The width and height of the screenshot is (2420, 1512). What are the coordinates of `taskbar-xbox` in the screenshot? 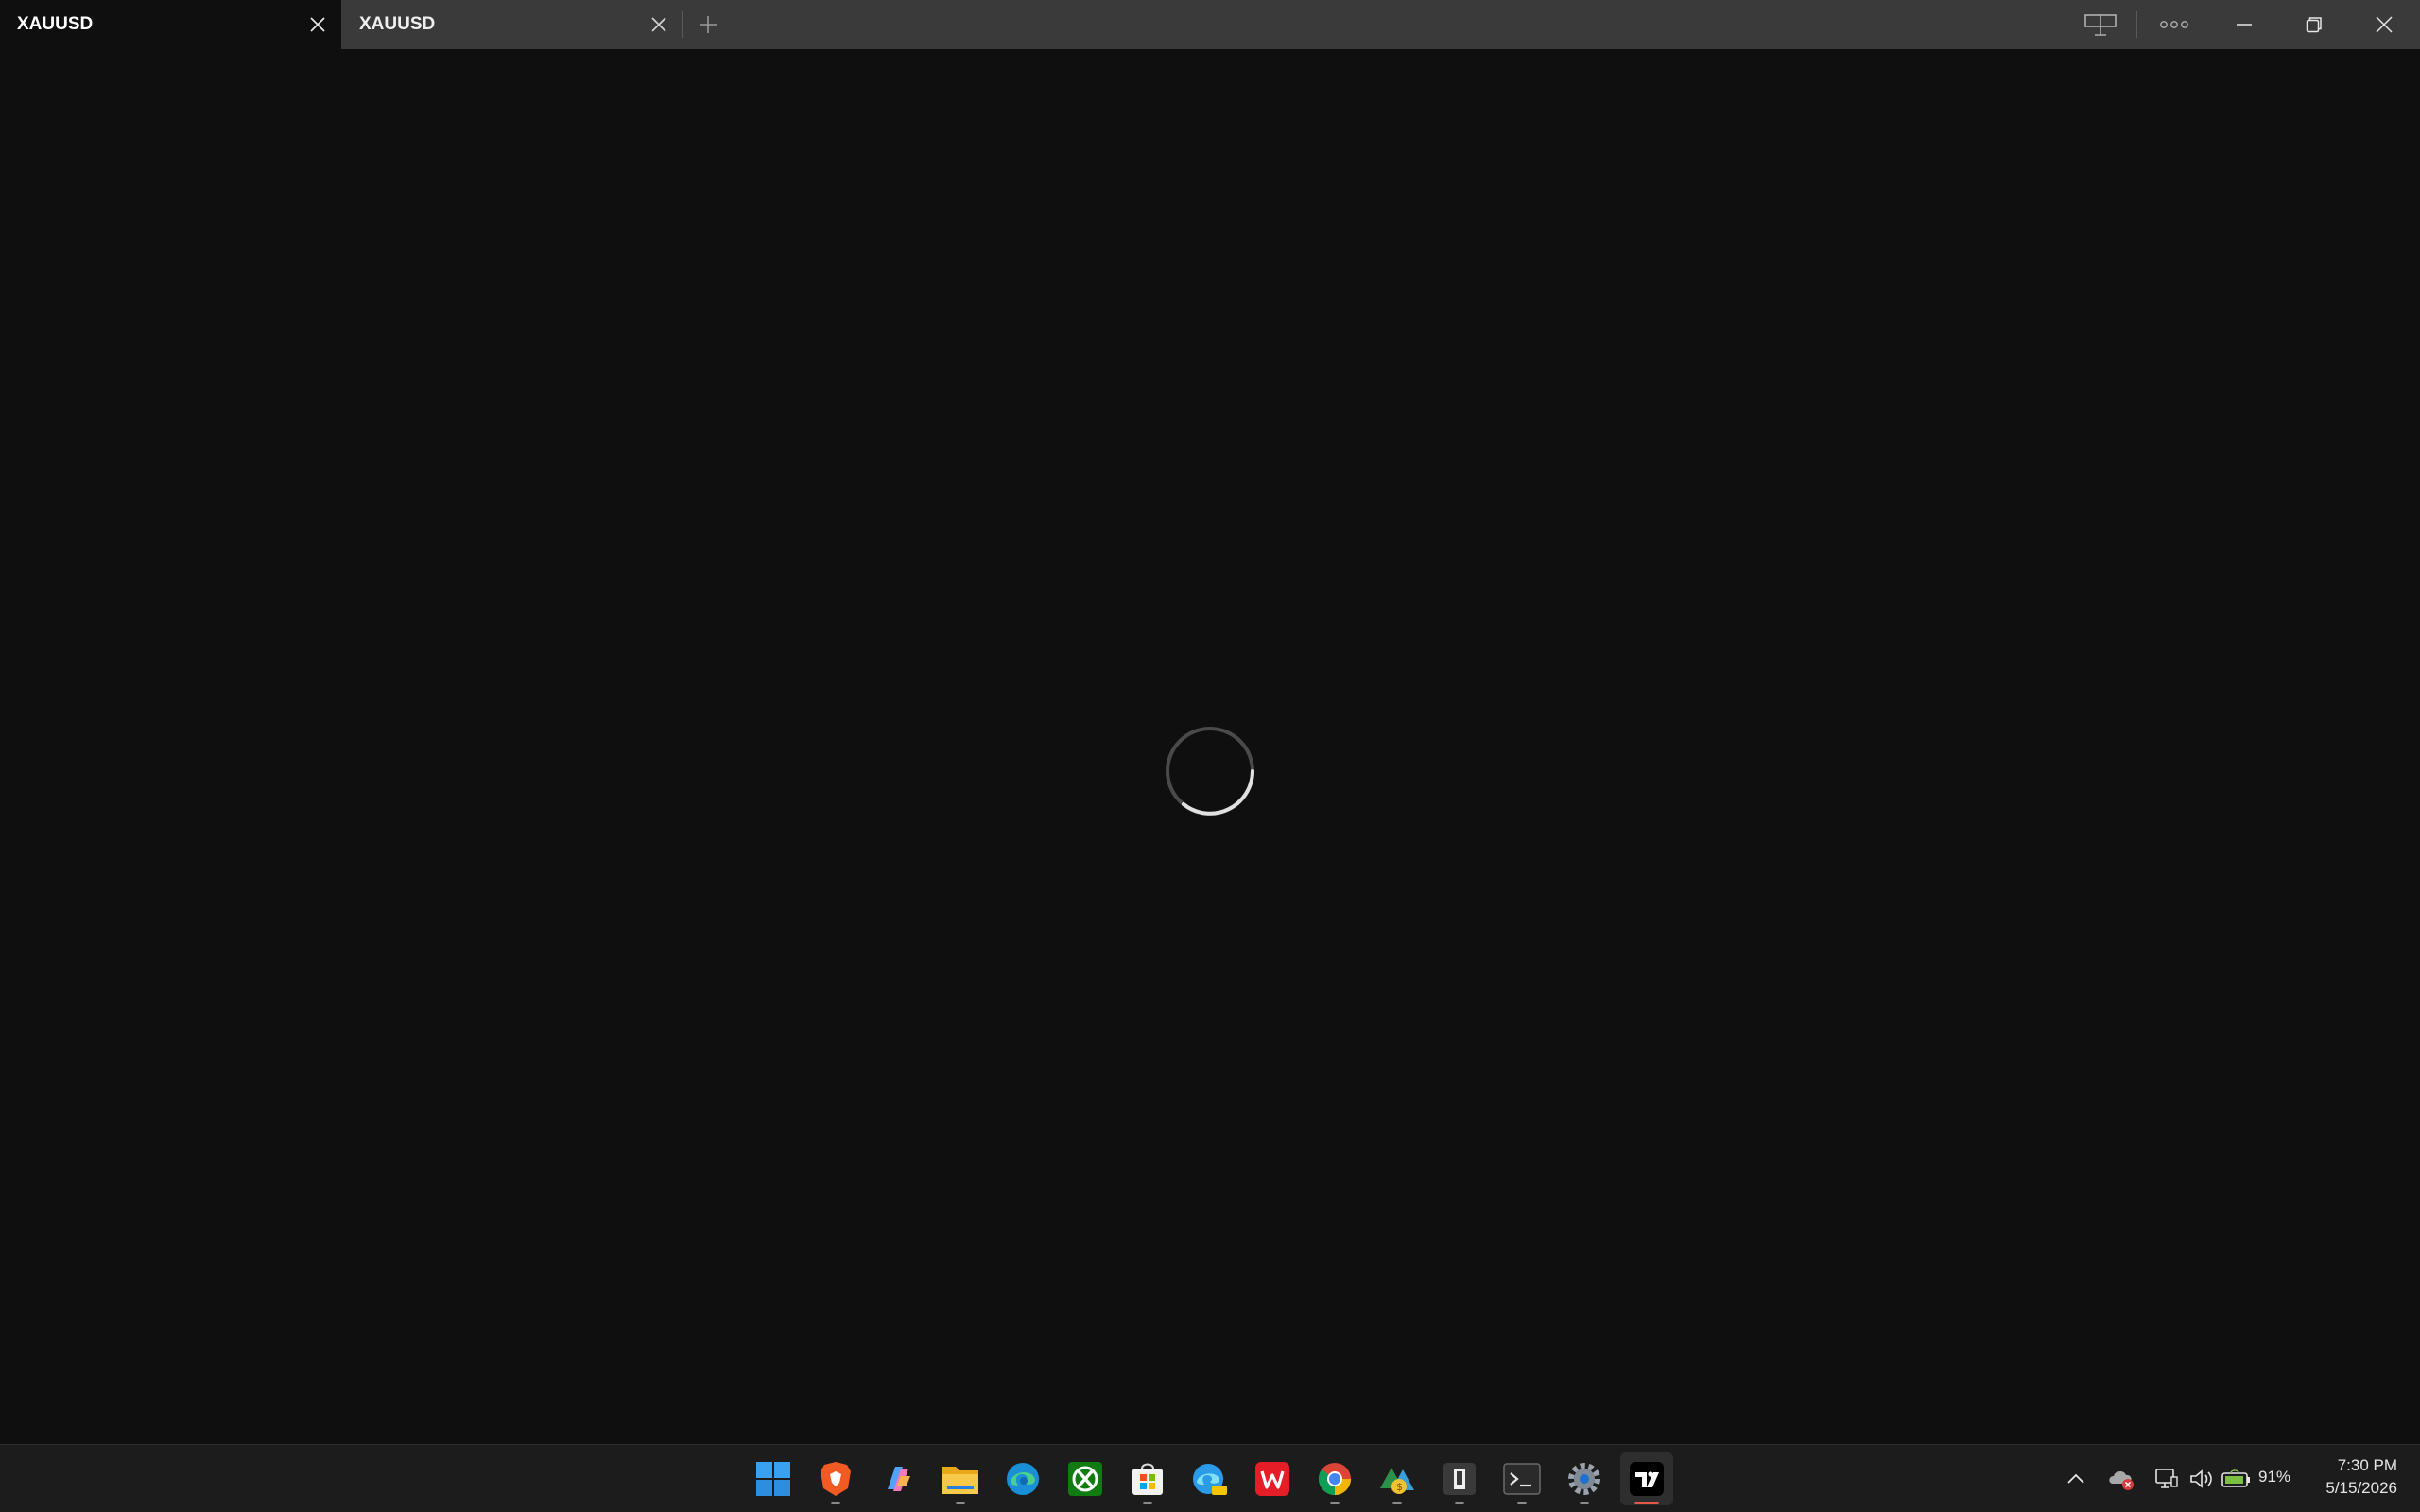 It's located at (1085, 1478).